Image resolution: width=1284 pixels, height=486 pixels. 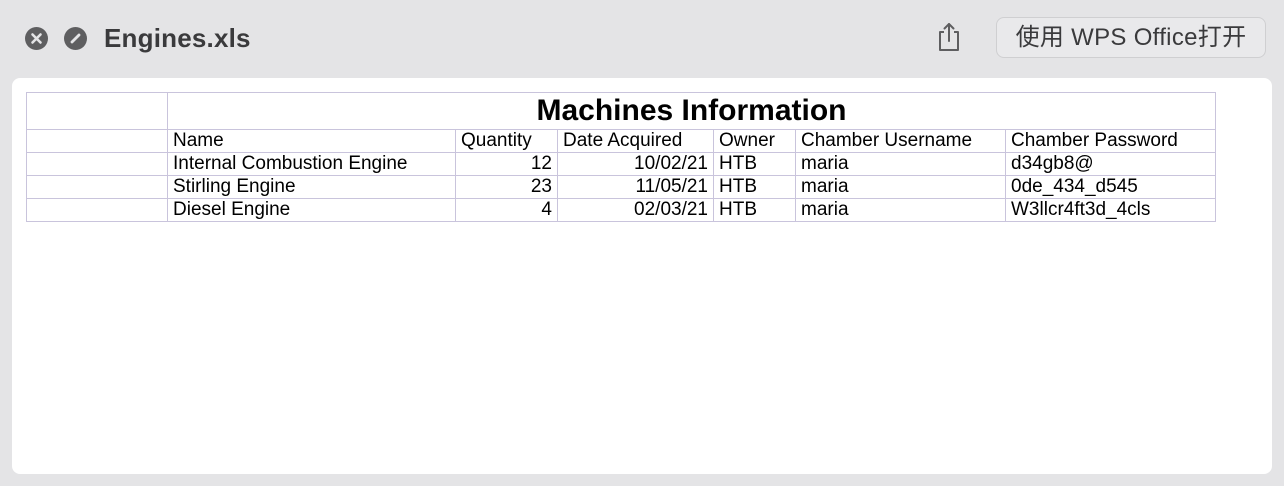 What do you see at coordinates (311, 164) in the screenshot?
I see `cell-name: Internal Combustion Engine` at bounding box center [311, 164].